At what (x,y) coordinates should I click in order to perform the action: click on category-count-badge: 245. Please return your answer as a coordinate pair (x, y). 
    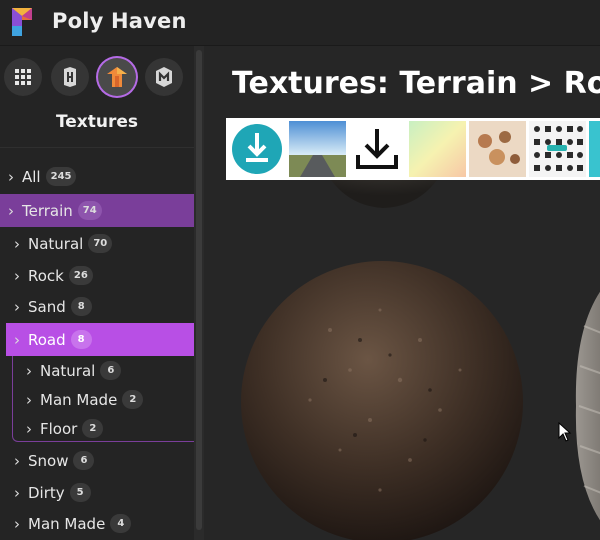
    Looking at the image, I should click on (61, 176).